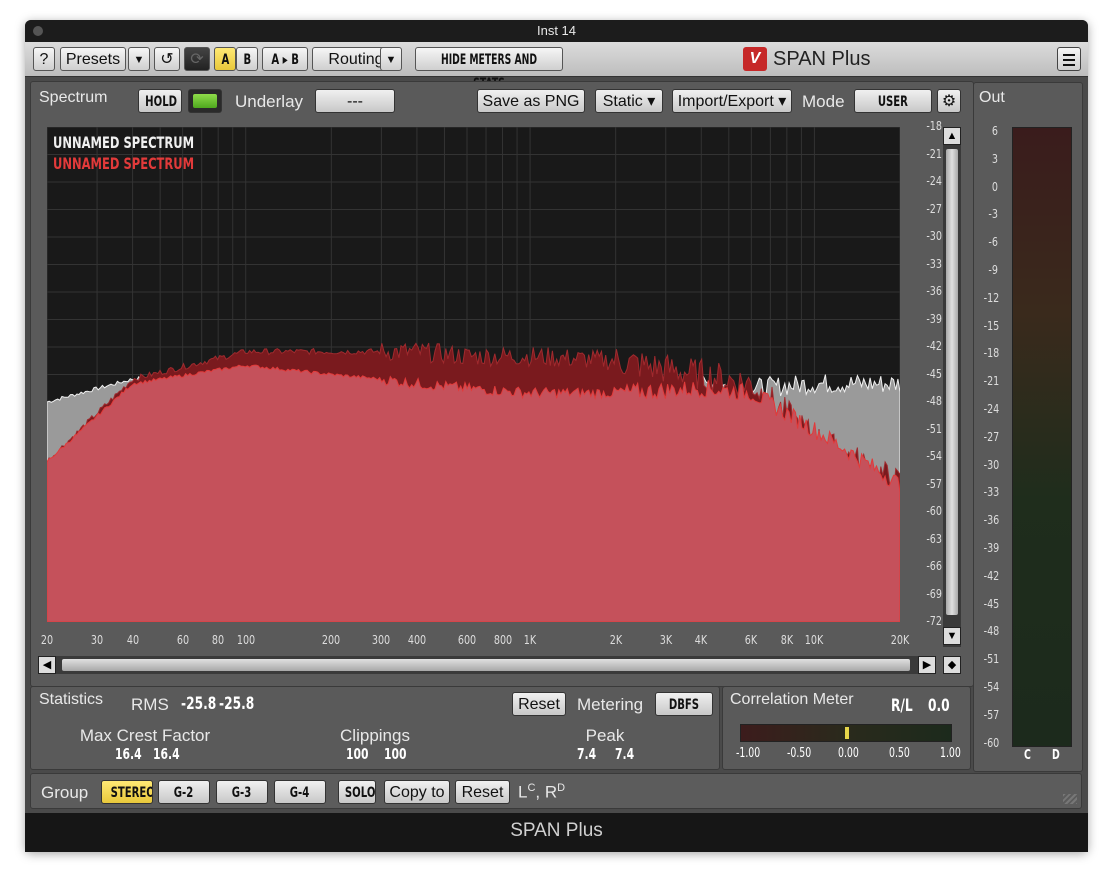 This screenshot has height=880, width=1113. What do you see at coordinates (927, 665) in the screenshot?
I see `scroll-right-icon: ▶` at bounding box center [927, 665].